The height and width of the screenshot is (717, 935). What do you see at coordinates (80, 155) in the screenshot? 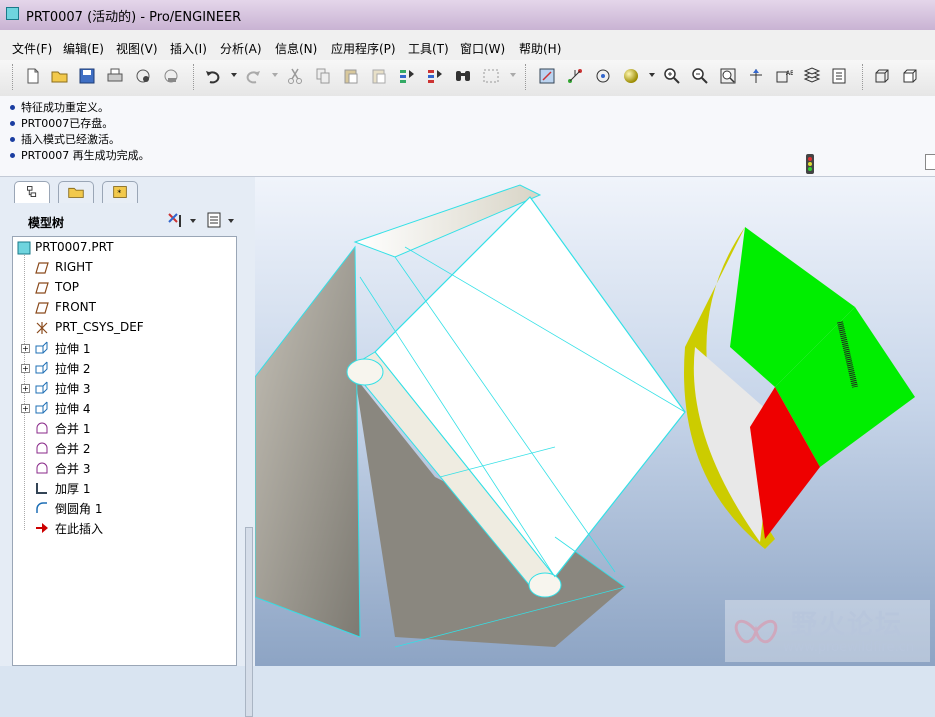
I see `message-line: PRT0007 再生成功完成。` at bounding box center [80, 155].